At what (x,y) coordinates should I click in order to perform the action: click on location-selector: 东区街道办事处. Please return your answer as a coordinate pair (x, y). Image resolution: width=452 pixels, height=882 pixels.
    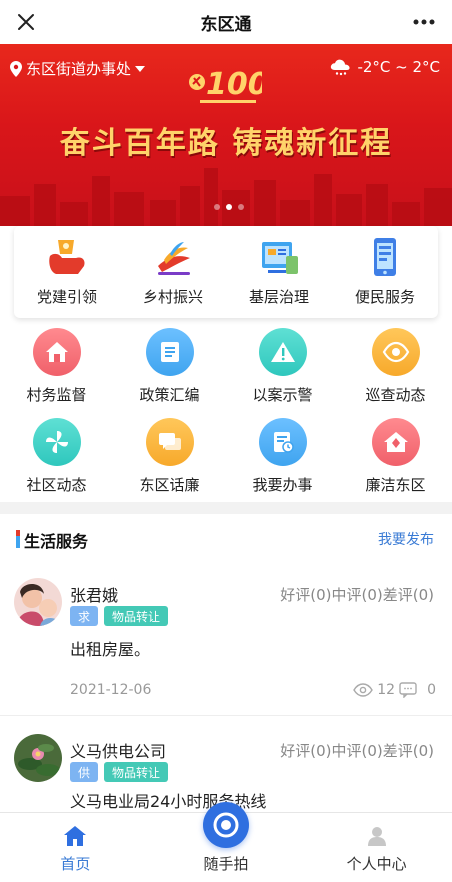
    Looking at the image, I should click on (78, 68).